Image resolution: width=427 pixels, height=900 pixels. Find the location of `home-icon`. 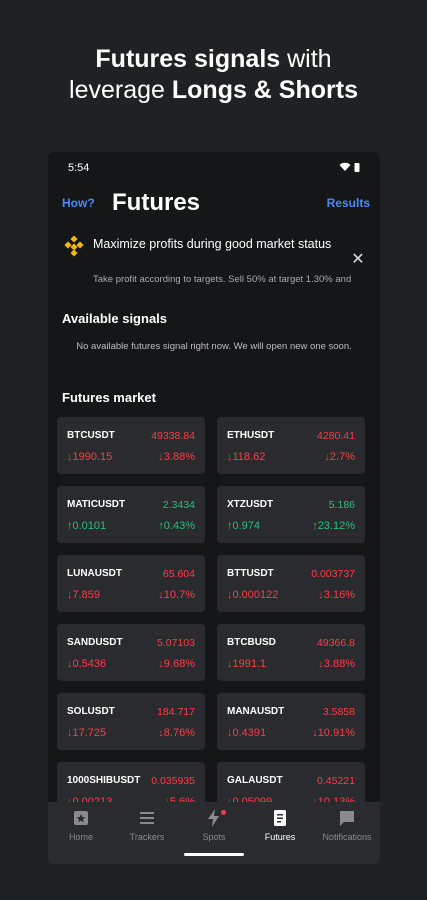

home-icon is located at coordinates (81, 818).